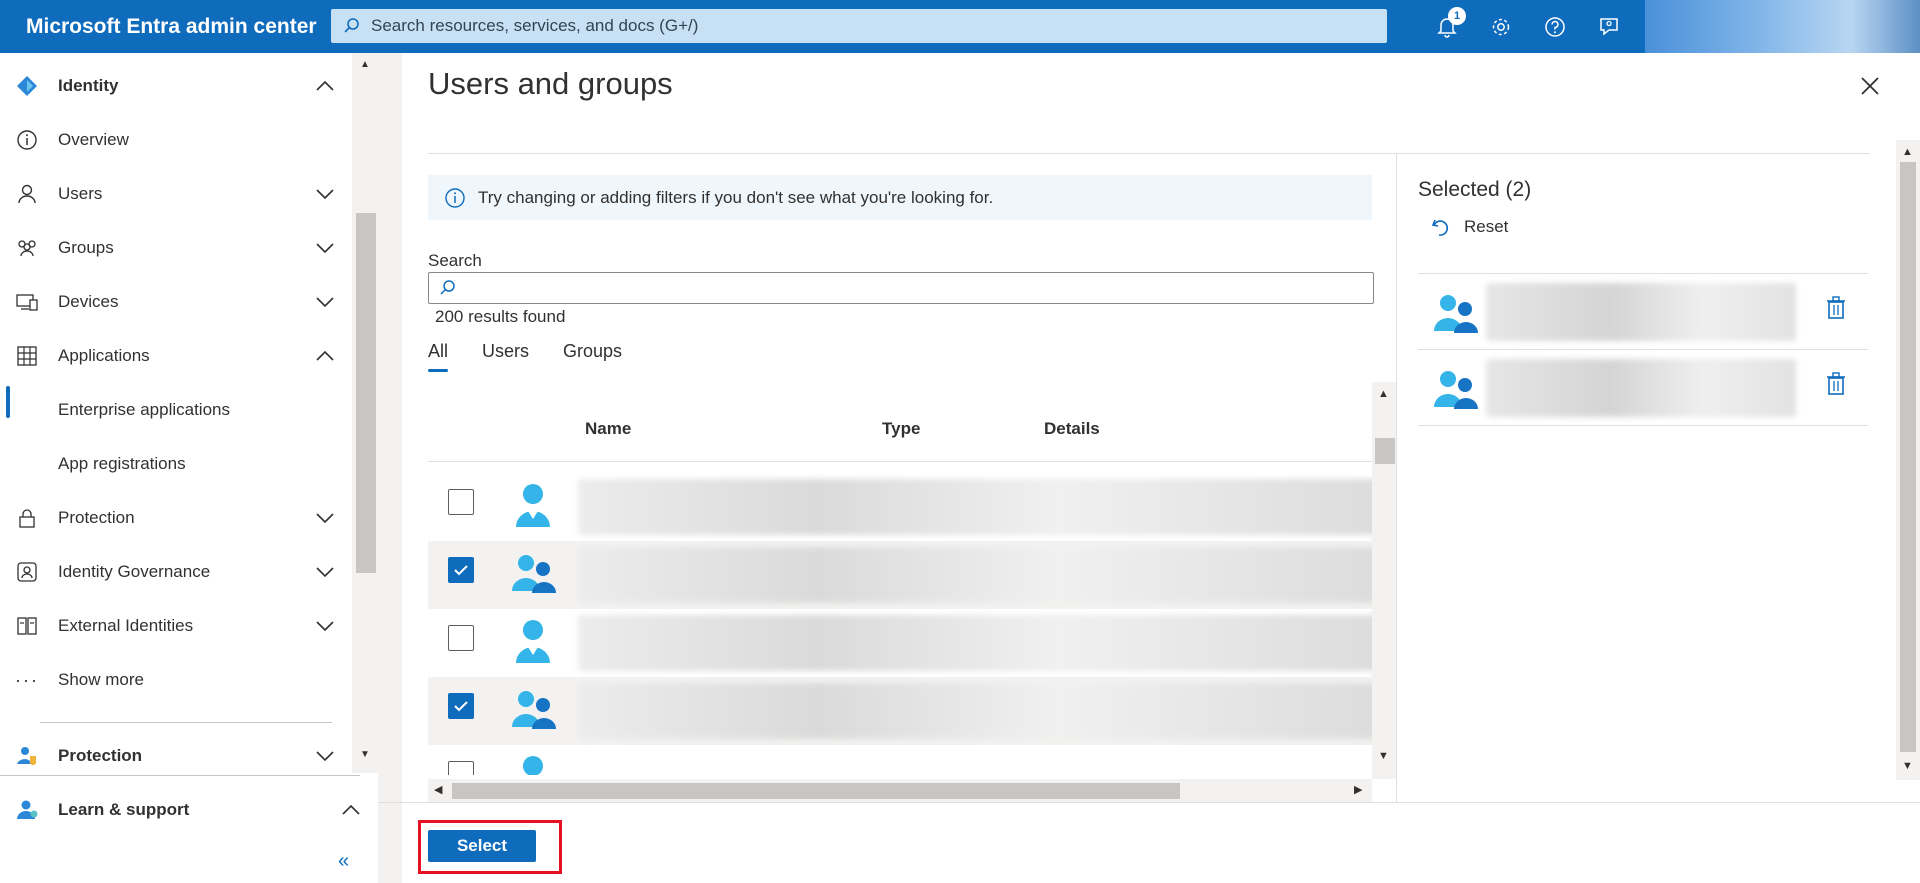 This screenshot has height=883, width=1920. I want to click on sidebar-scrollbar: ▲ ▼, so click(365, 413).